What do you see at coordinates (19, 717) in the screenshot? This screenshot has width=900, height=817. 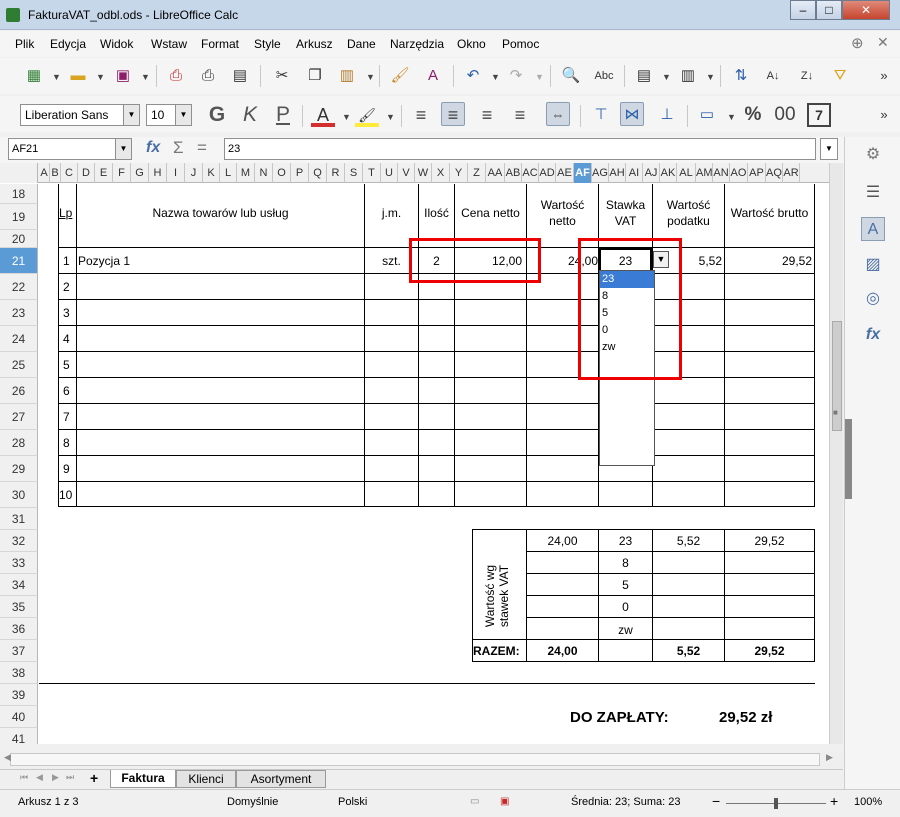 I see `row-header-40: 40` at bounding box center [19, 717].